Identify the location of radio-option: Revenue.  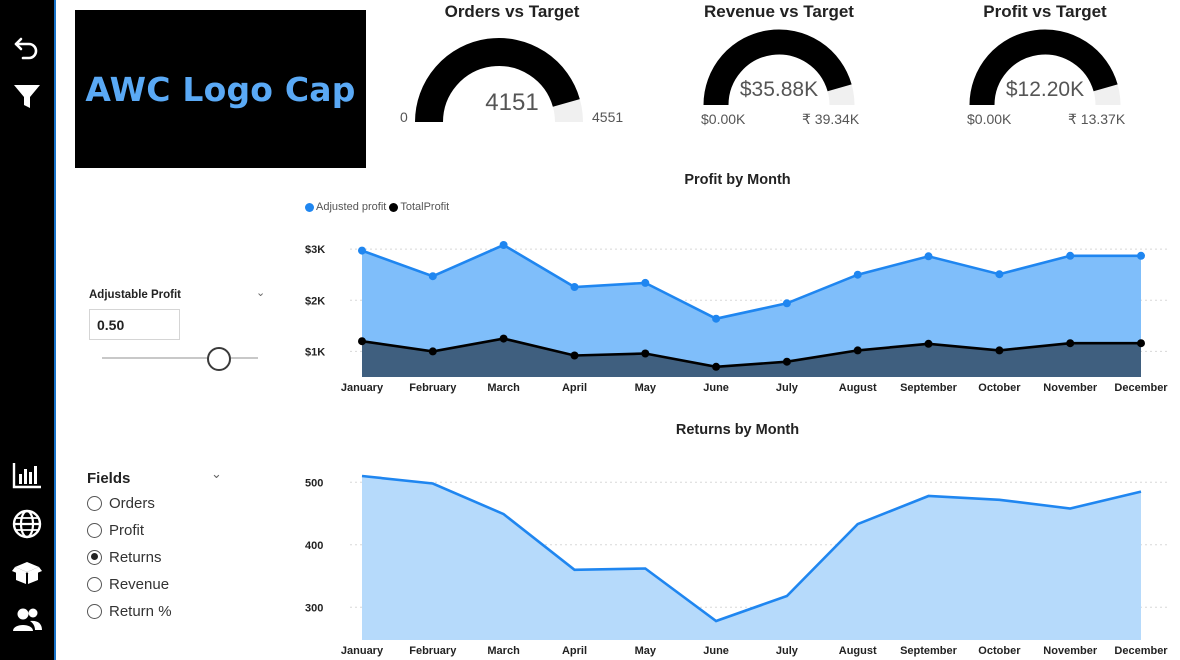
(128, 584).